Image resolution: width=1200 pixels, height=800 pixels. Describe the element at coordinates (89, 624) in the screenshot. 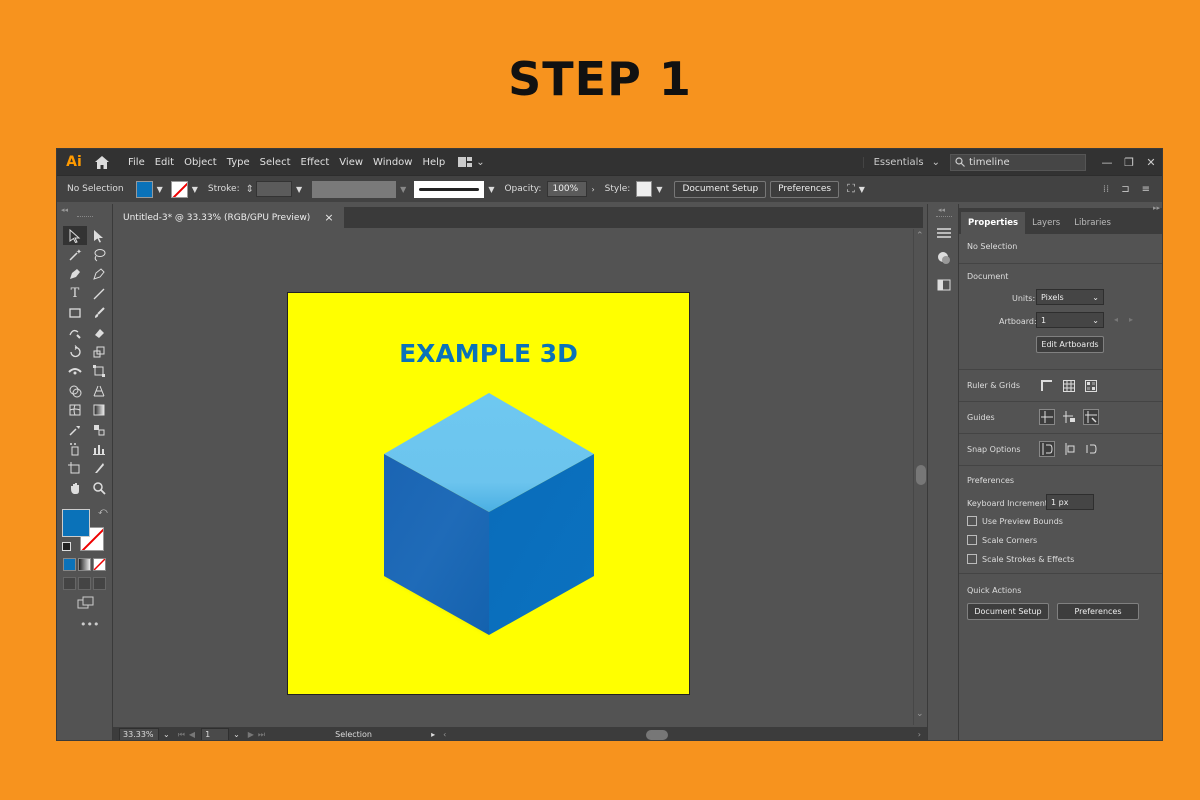

I see `edit-toolbar-icon: •••` at that location.